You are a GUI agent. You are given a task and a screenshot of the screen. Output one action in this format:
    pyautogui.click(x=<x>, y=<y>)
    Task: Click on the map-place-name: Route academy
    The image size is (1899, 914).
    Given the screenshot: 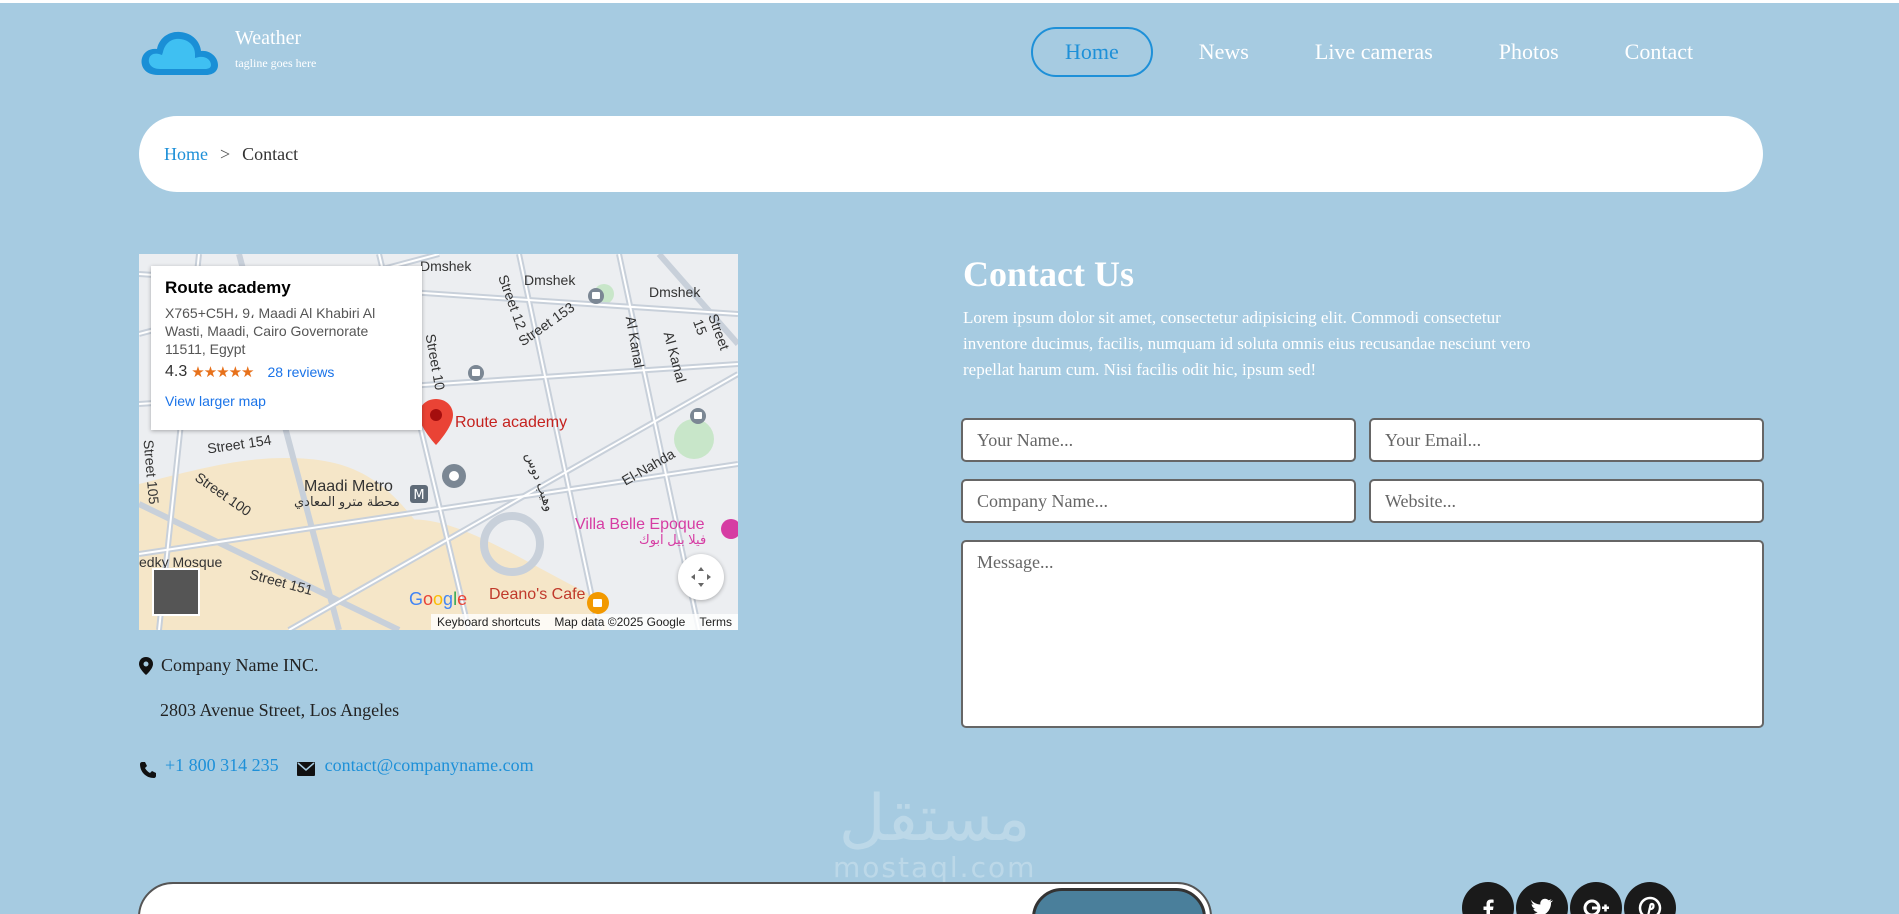 What is the action you would take?
    pyautogui.click(x=228, y=287)
    